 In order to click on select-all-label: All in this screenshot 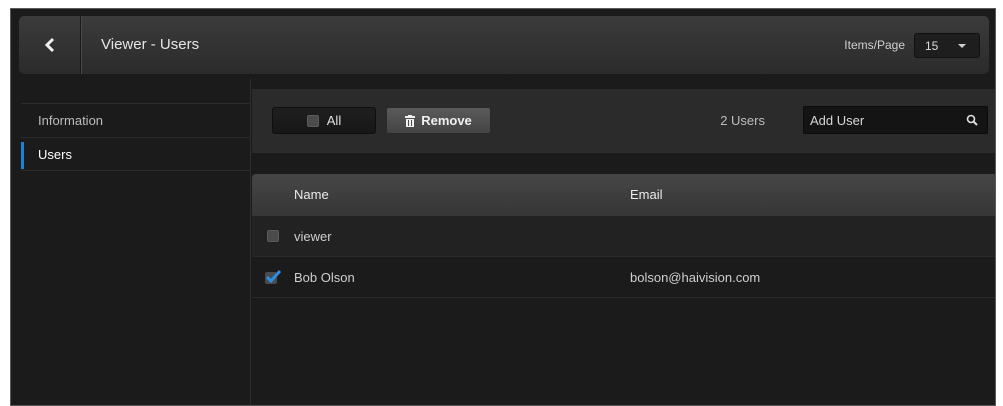, I will do `click(334, 120)`.